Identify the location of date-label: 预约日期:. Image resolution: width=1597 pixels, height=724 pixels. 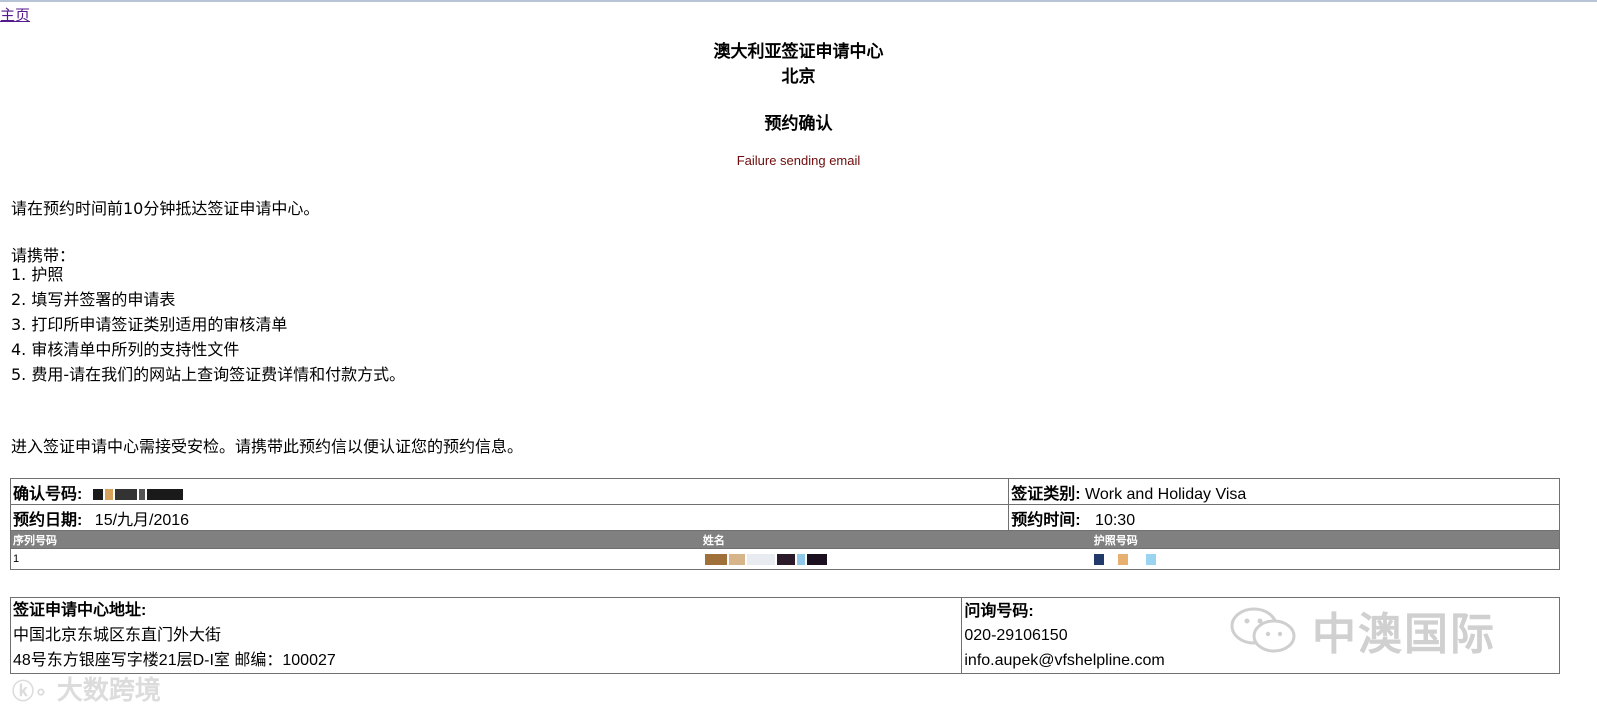
(48, 520).